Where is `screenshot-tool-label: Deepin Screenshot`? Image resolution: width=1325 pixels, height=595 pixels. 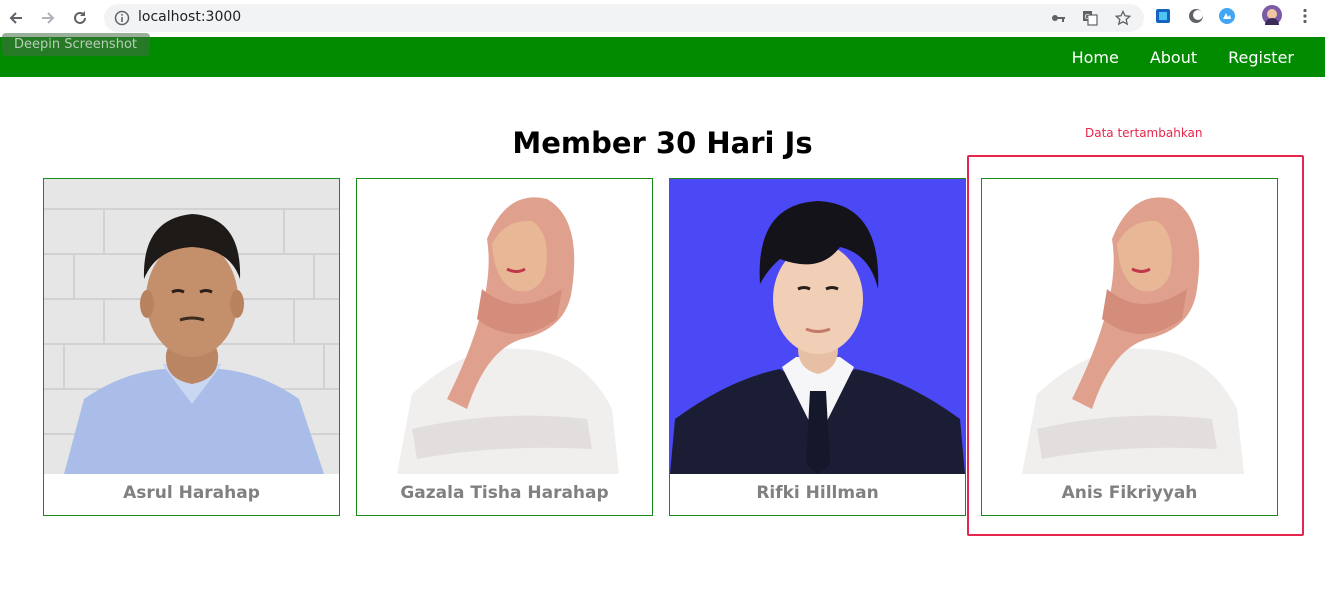 screenshot-tool-label: Deepin Screenshot is located at coordinates (76, 44).